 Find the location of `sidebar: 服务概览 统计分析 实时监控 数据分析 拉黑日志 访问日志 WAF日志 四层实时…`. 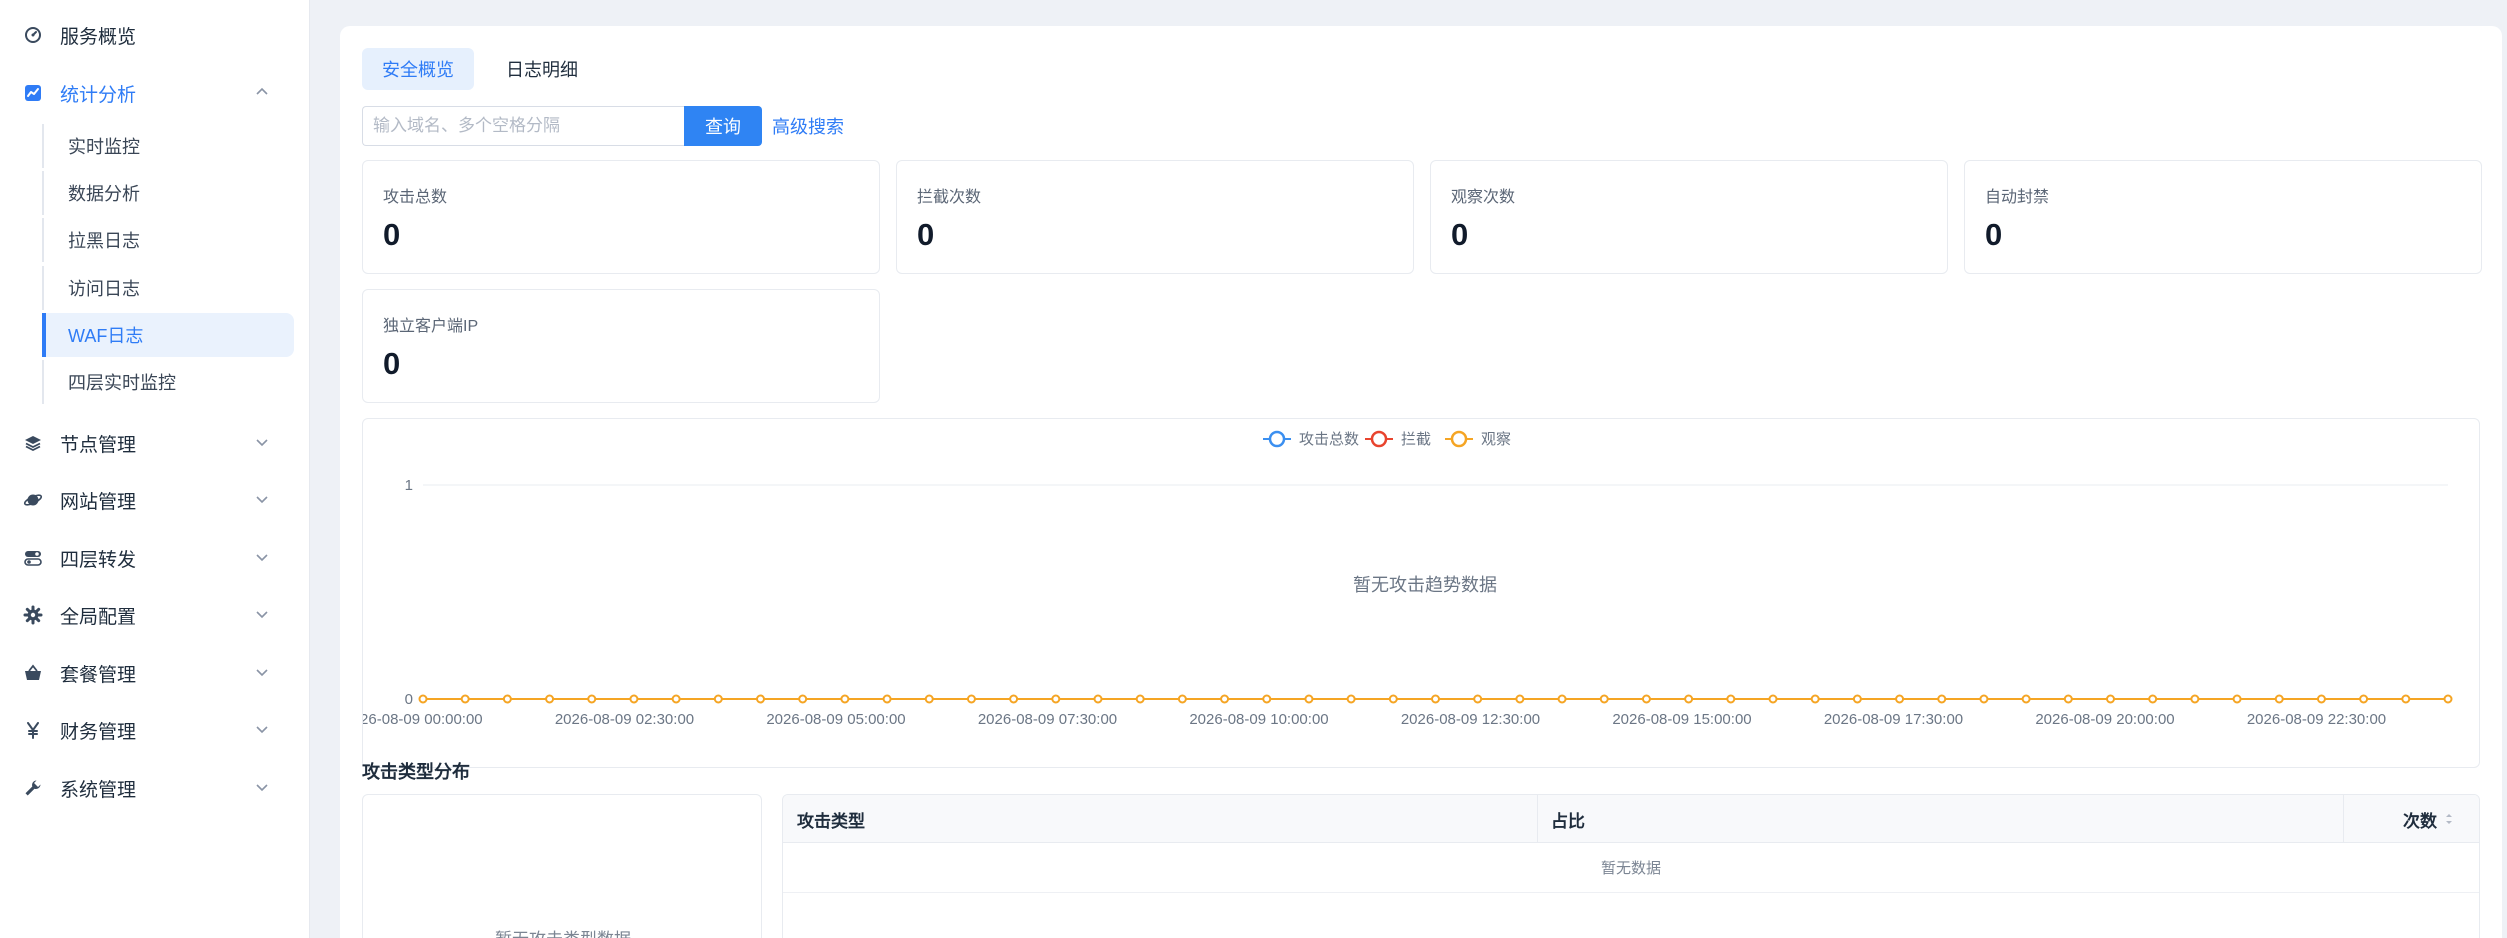

sidebar: 服务概览 统计分析 实时监控 数据分析 拉黑日志 访问日志 WAF日志 四层实时… is located at coordinates (155, 469).